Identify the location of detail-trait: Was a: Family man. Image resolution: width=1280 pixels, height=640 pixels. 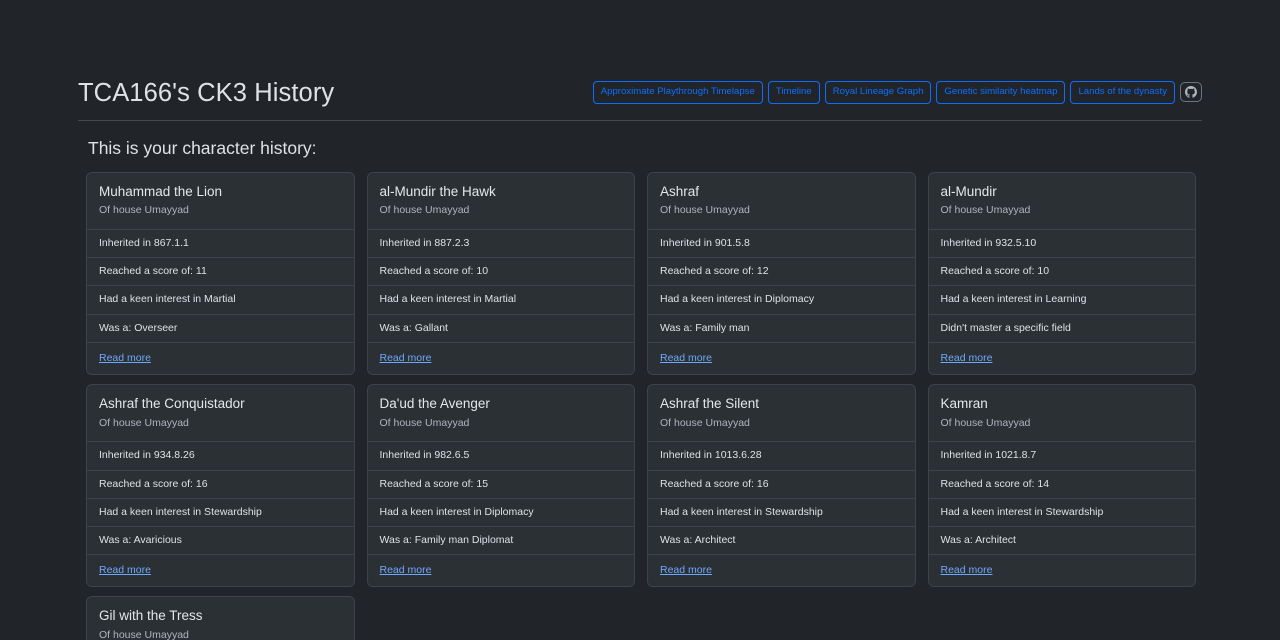
(781, 328).